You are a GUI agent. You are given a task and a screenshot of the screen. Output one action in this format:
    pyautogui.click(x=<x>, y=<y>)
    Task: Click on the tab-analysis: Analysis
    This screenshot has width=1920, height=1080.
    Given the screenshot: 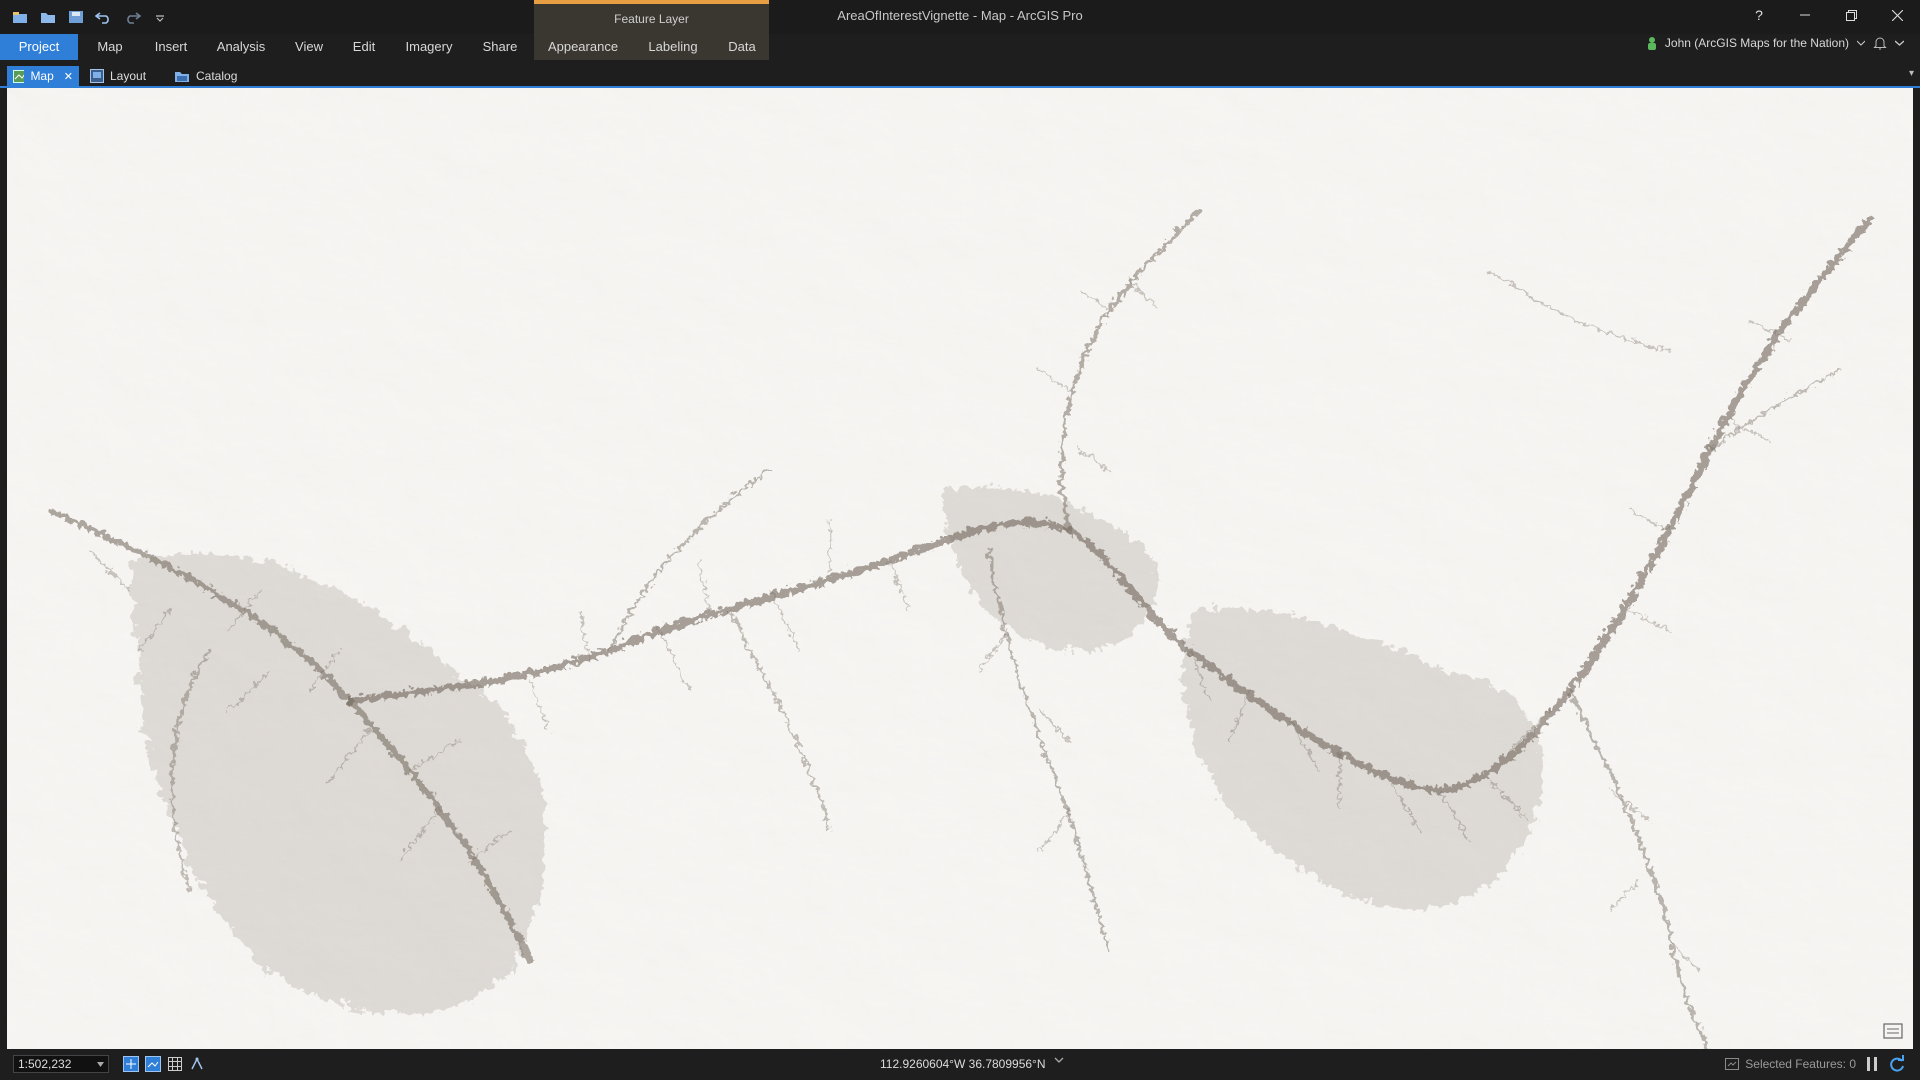 What is the action you would take?
    pyautogui.click(x=241, y=47)
    